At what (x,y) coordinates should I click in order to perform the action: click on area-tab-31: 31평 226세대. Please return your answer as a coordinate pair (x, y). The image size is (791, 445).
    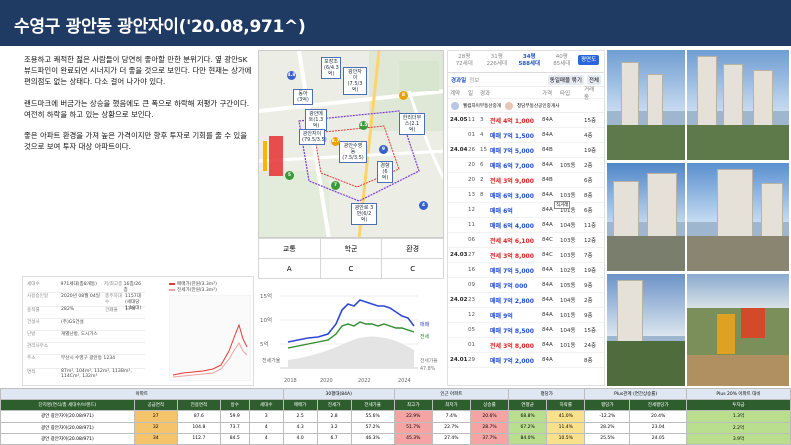
    Looking at the image, I should click on (497, 61).